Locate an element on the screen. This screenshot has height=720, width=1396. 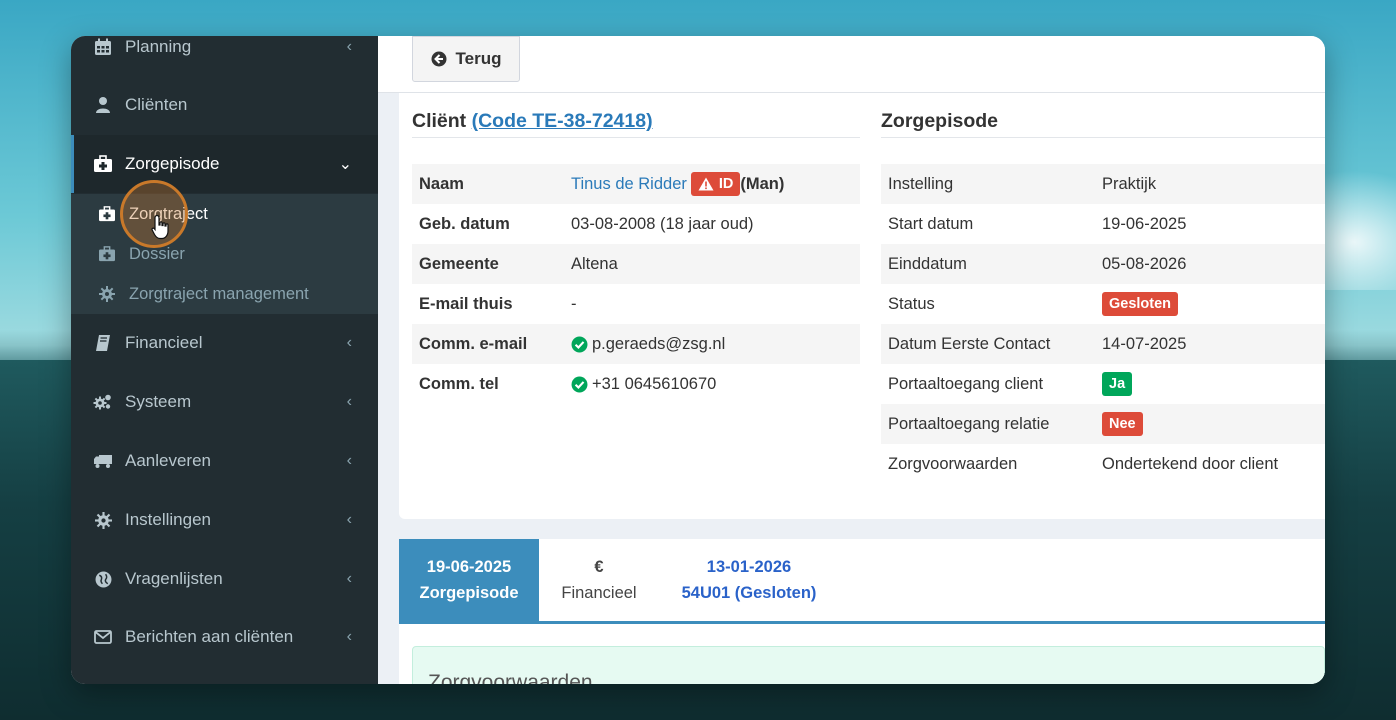
episode-row-zorgvoorwaarden: Zorgvoorwaarden Ondertekend door client is located at coordinates (1103, 464).